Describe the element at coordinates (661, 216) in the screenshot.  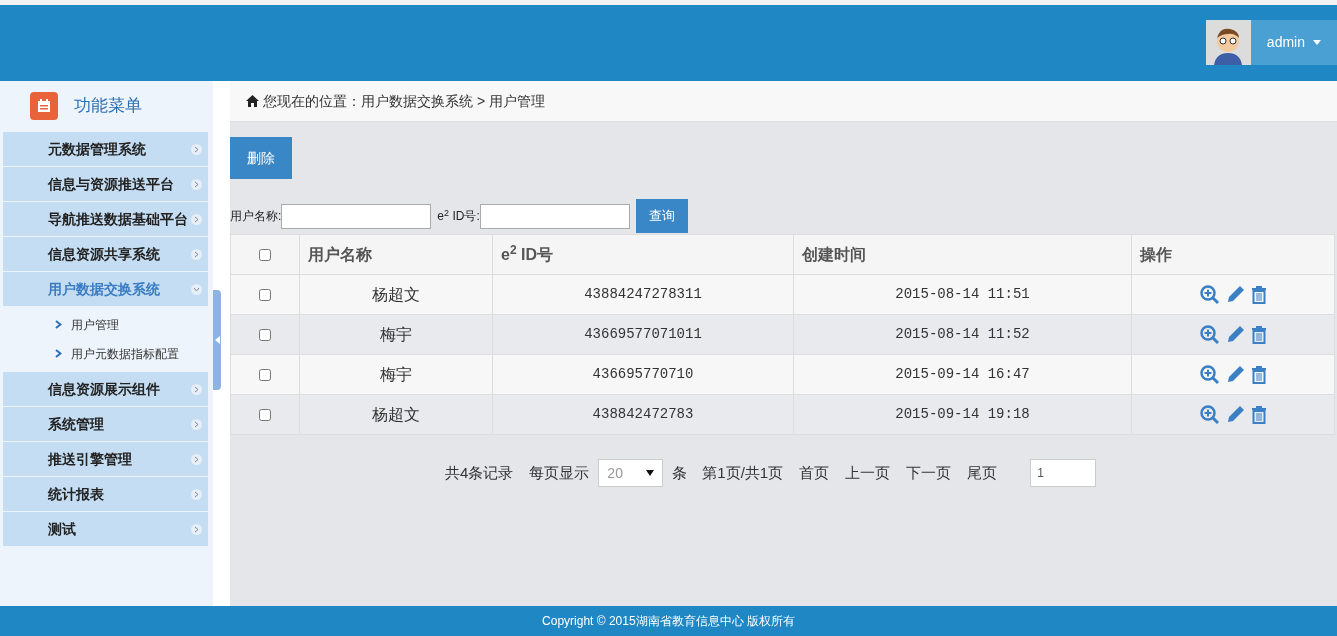
I see `search-button: 查询` at that location.